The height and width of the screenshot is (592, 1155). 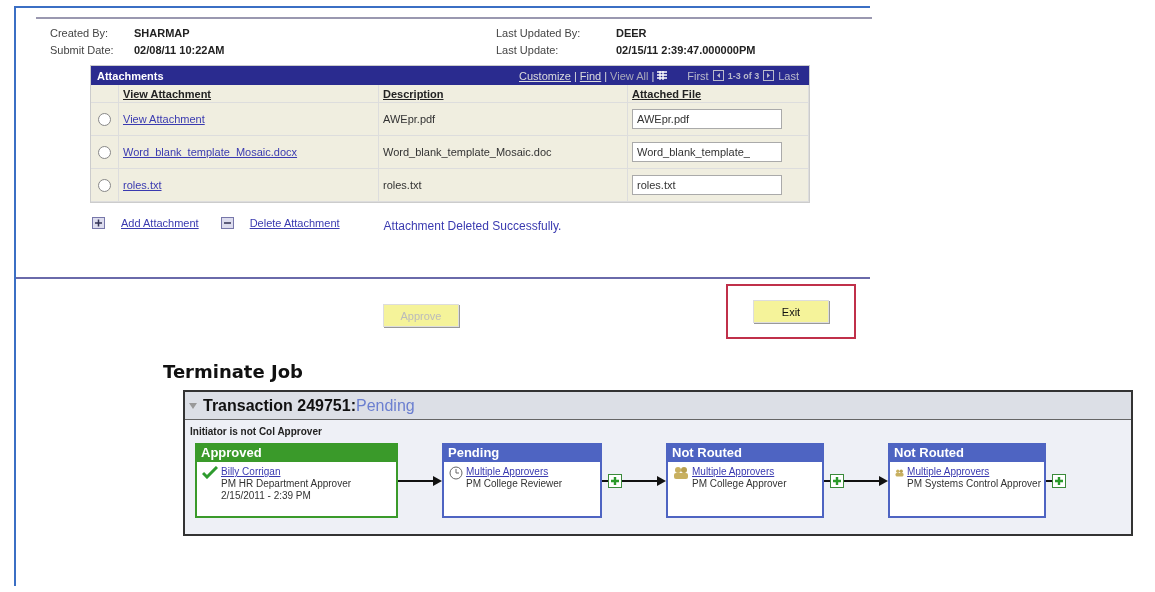 I want to click on attachment-link: roles.txt, so click(x=142, y=185).